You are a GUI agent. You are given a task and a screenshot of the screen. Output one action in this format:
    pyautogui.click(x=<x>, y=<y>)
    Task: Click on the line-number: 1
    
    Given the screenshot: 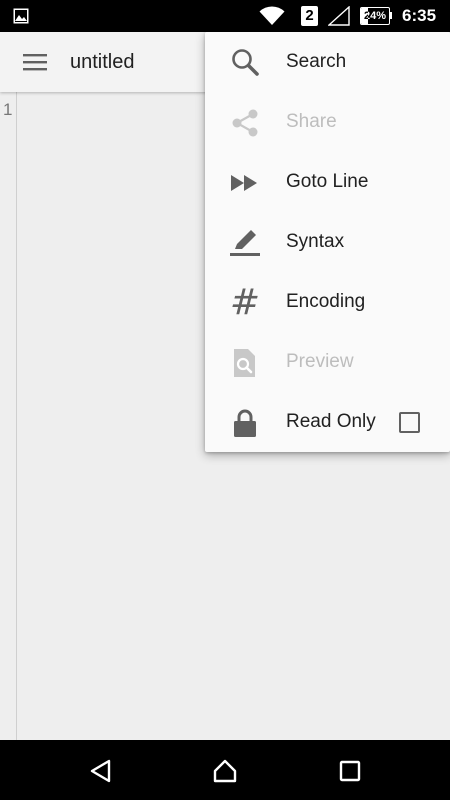 What is the action you would take?
    pyautogui.click(x=8, y=109)
    